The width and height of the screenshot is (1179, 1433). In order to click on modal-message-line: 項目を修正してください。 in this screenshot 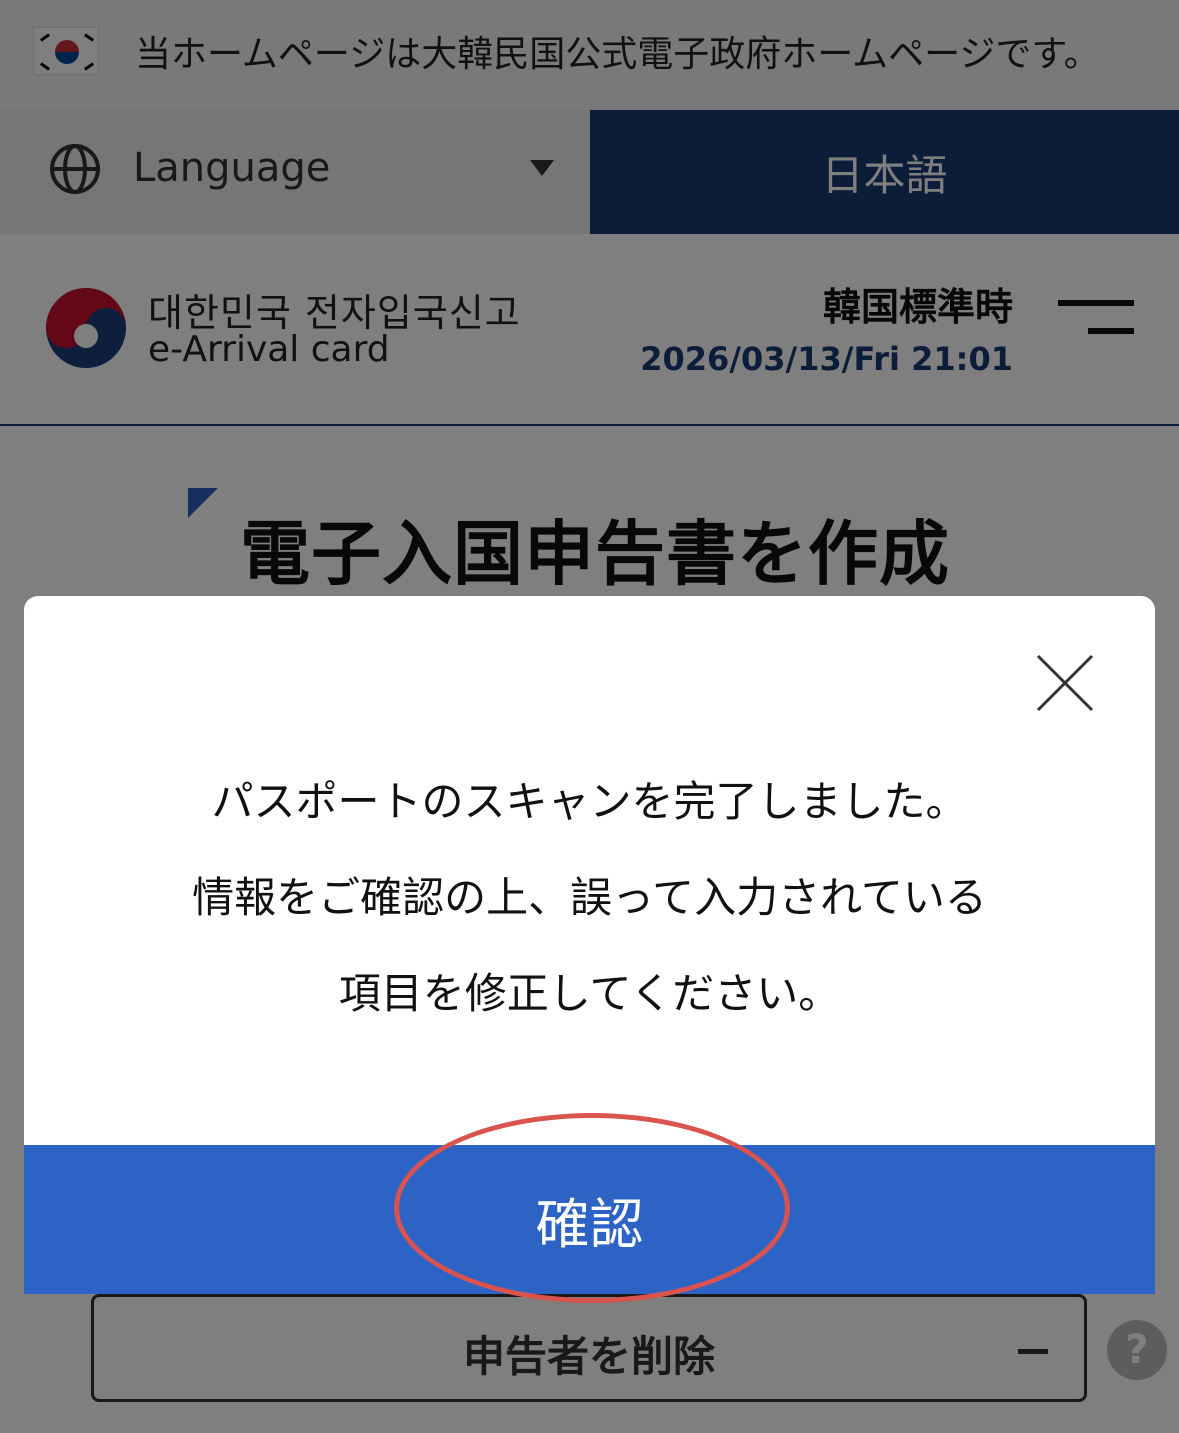, I will do `click(589, 993)`.